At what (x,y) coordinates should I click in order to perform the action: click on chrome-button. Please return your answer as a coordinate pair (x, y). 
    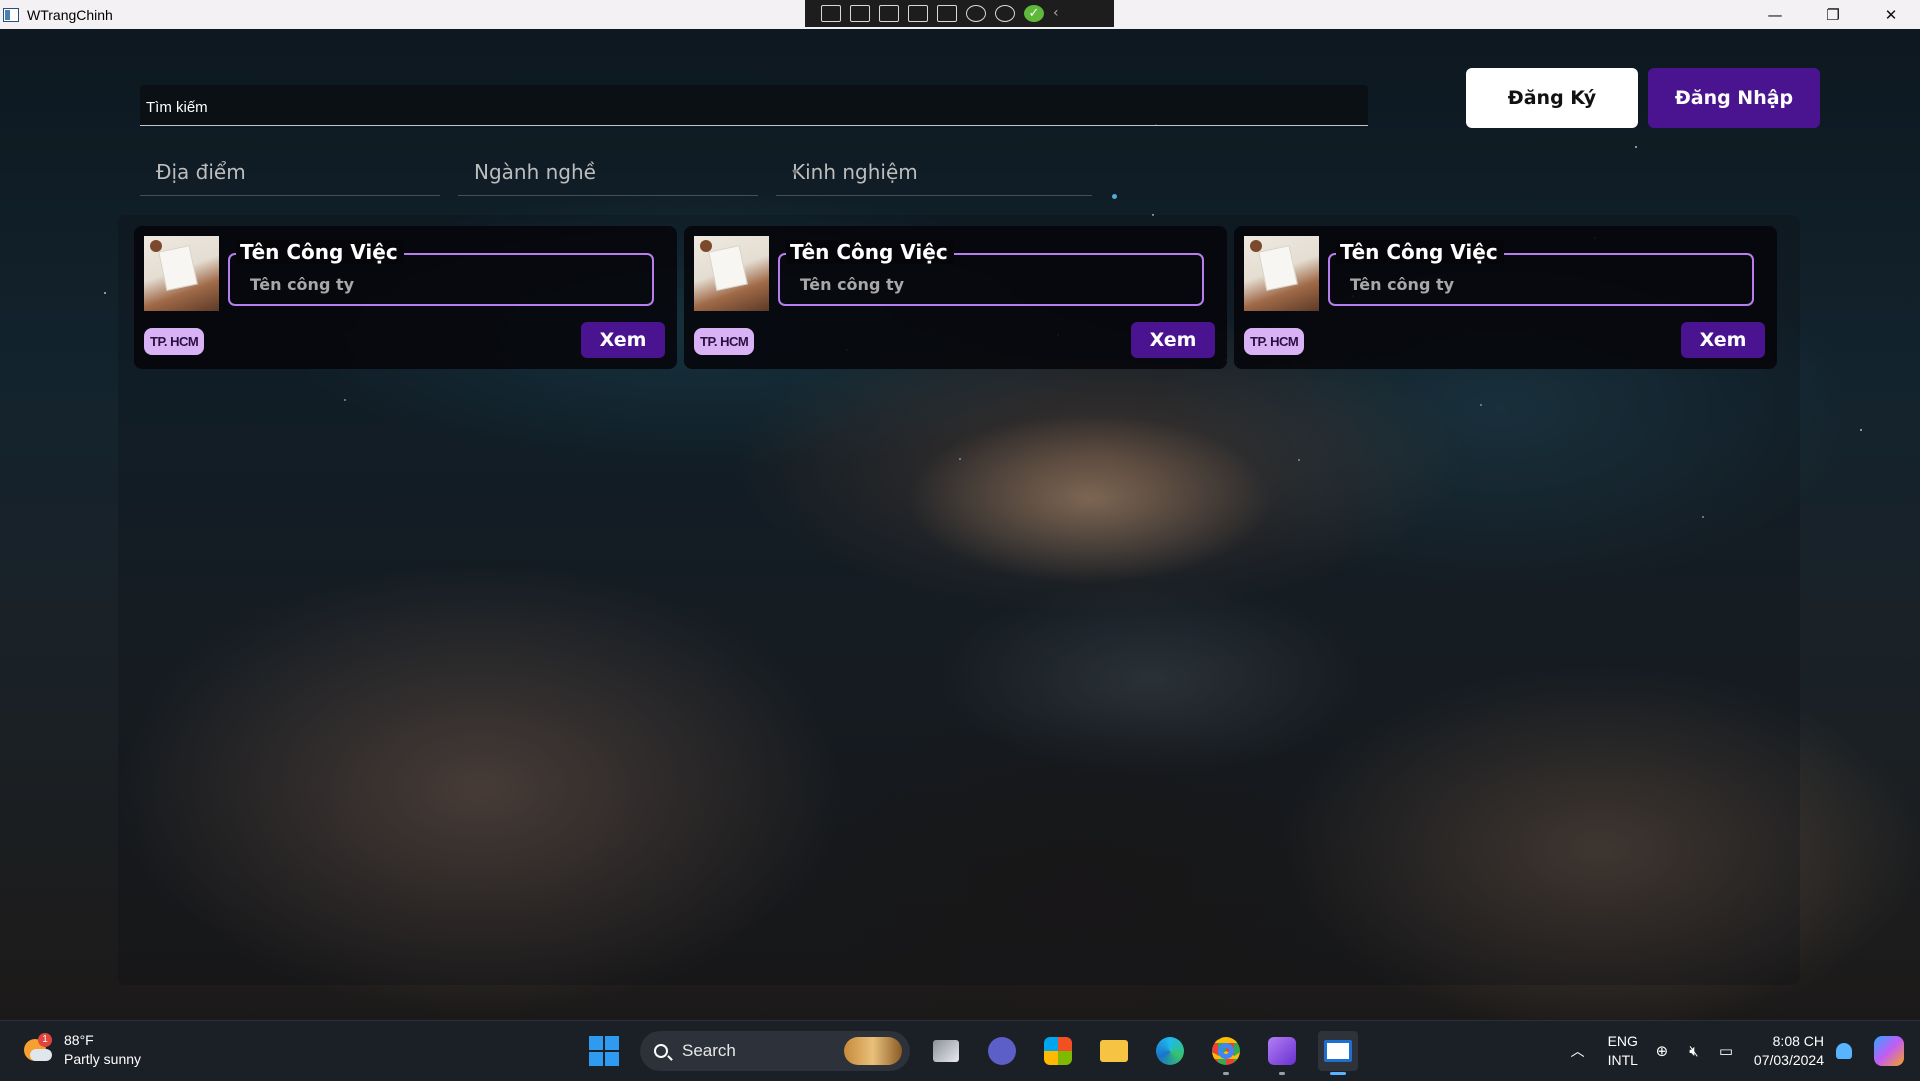
    Looking at the image, I should click on (1226, 1053).